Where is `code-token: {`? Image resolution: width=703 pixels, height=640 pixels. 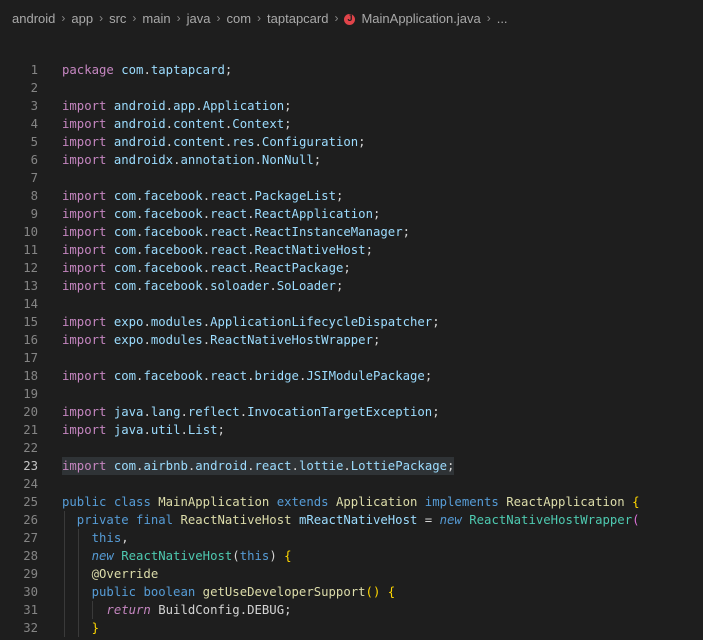 code-token: { is located at coordinates (636, 502).